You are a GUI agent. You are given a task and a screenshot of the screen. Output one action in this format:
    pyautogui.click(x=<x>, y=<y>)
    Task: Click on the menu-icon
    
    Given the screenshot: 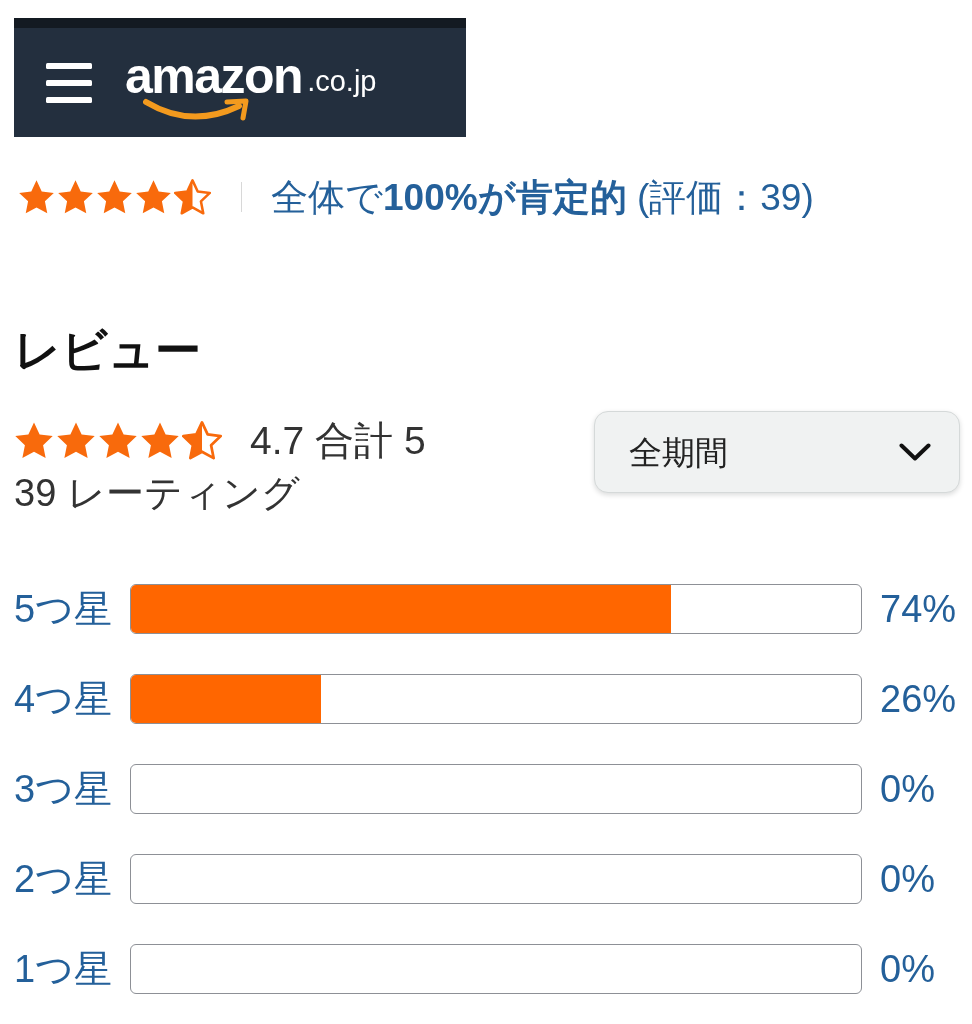 What is the action you would take?
    pyautogui.click(x=69, y=82)
    